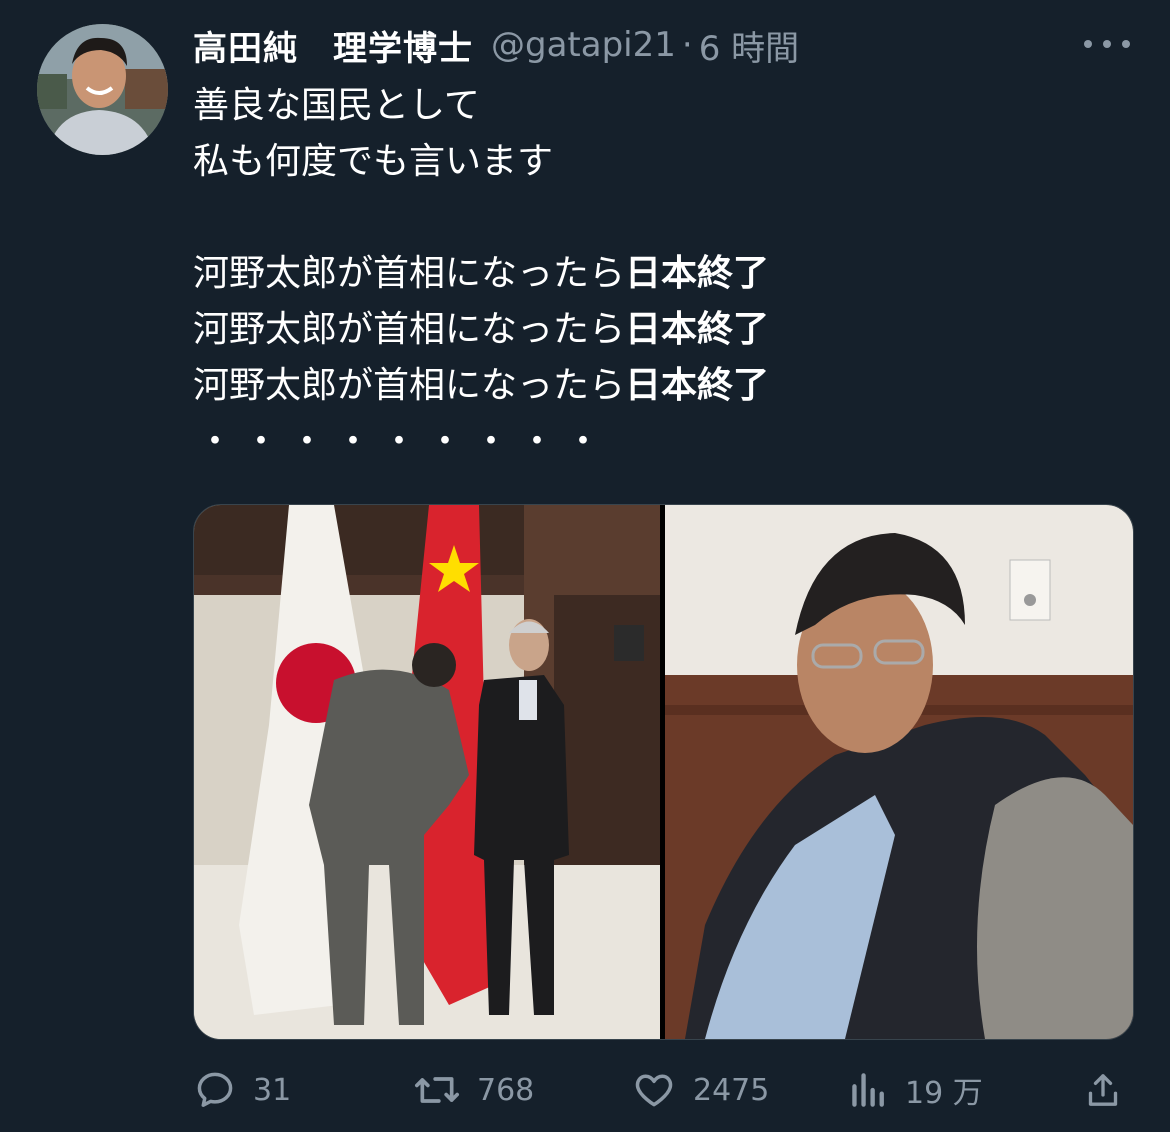  What do you see at coordinates (473, 1090) in the screenshot?
I see `retweet-button: 768` at bounding box center [473, 1090].